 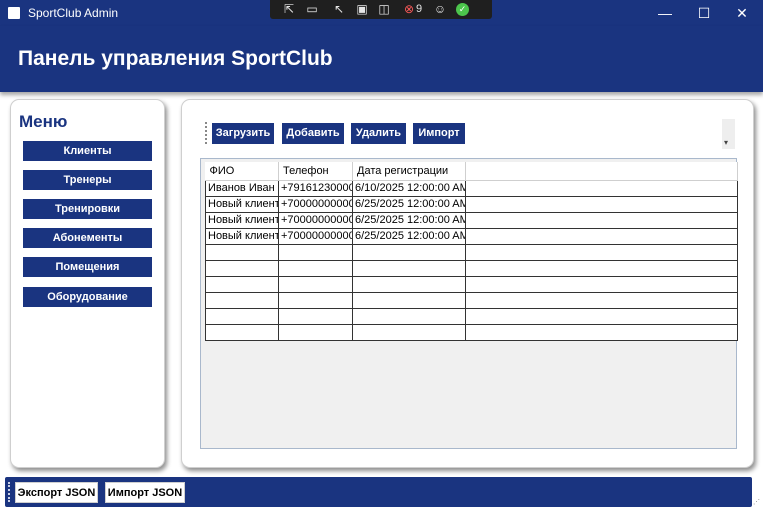 What do you see at coordinates (9, 492) in the screenshot?
I see `footer-toolbar-grip` at bounding box center [9, 492].